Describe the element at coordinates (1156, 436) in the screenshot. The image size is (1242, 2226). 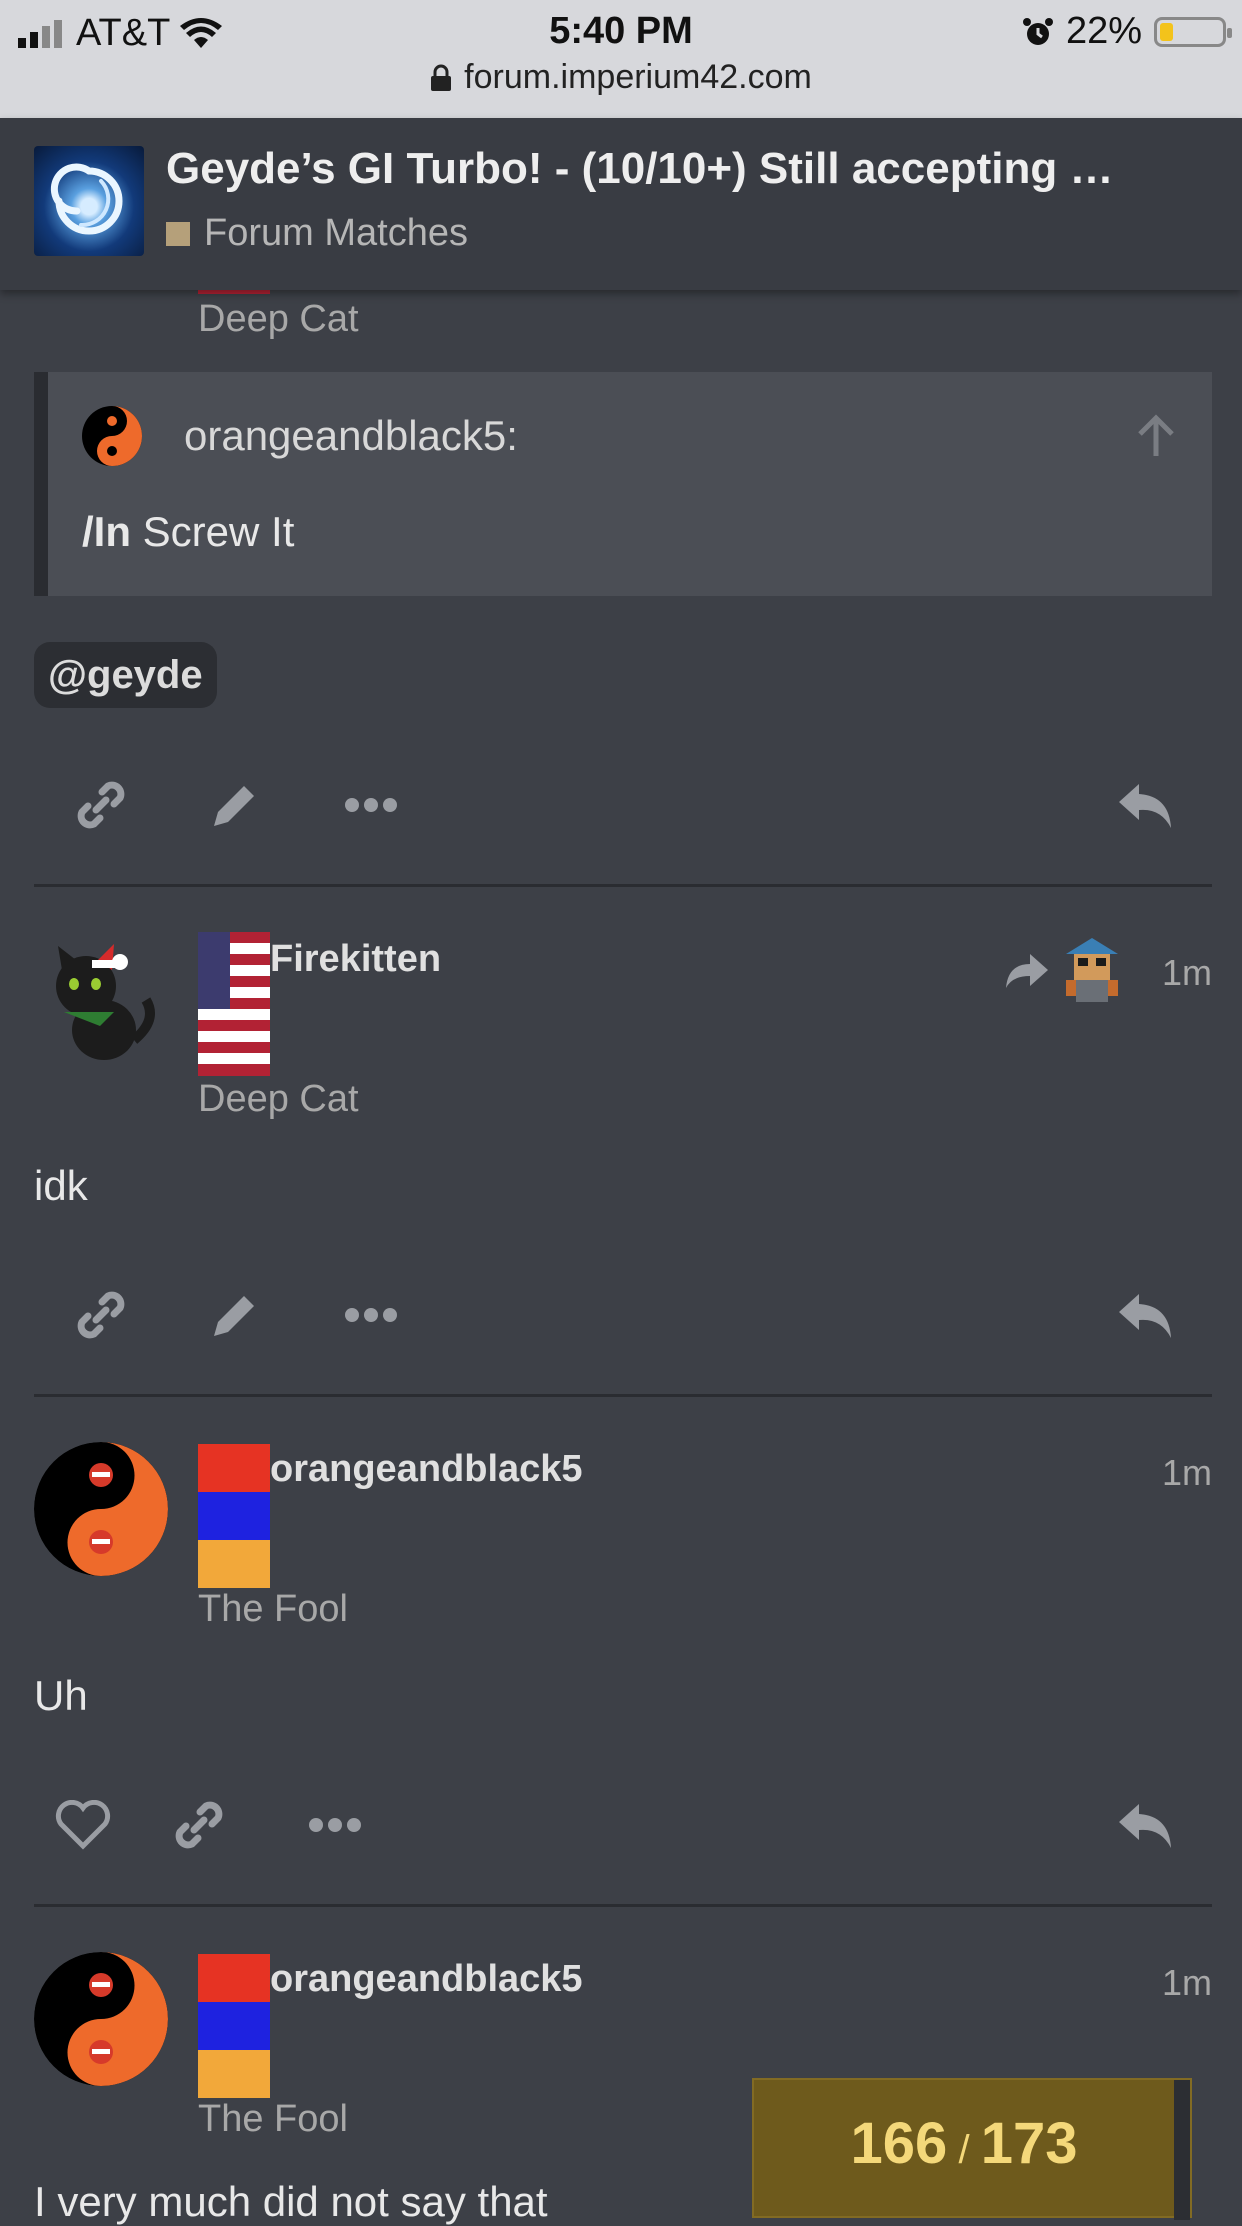
I see `arrow-up-icon` at that location.